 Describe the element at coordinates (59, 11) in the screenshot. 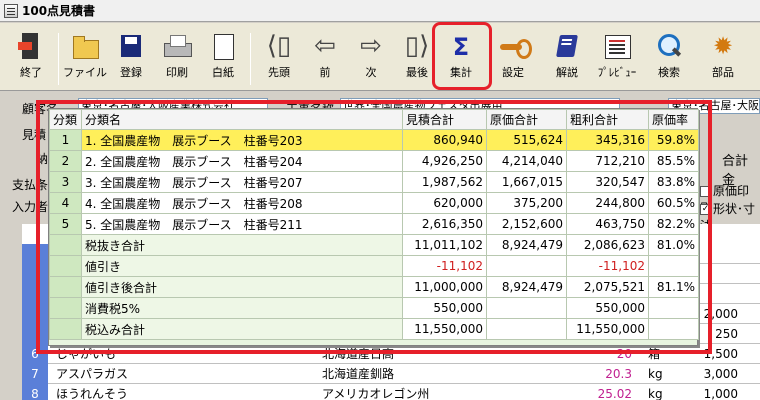

I see `window-title: 100点見積書` at that location.